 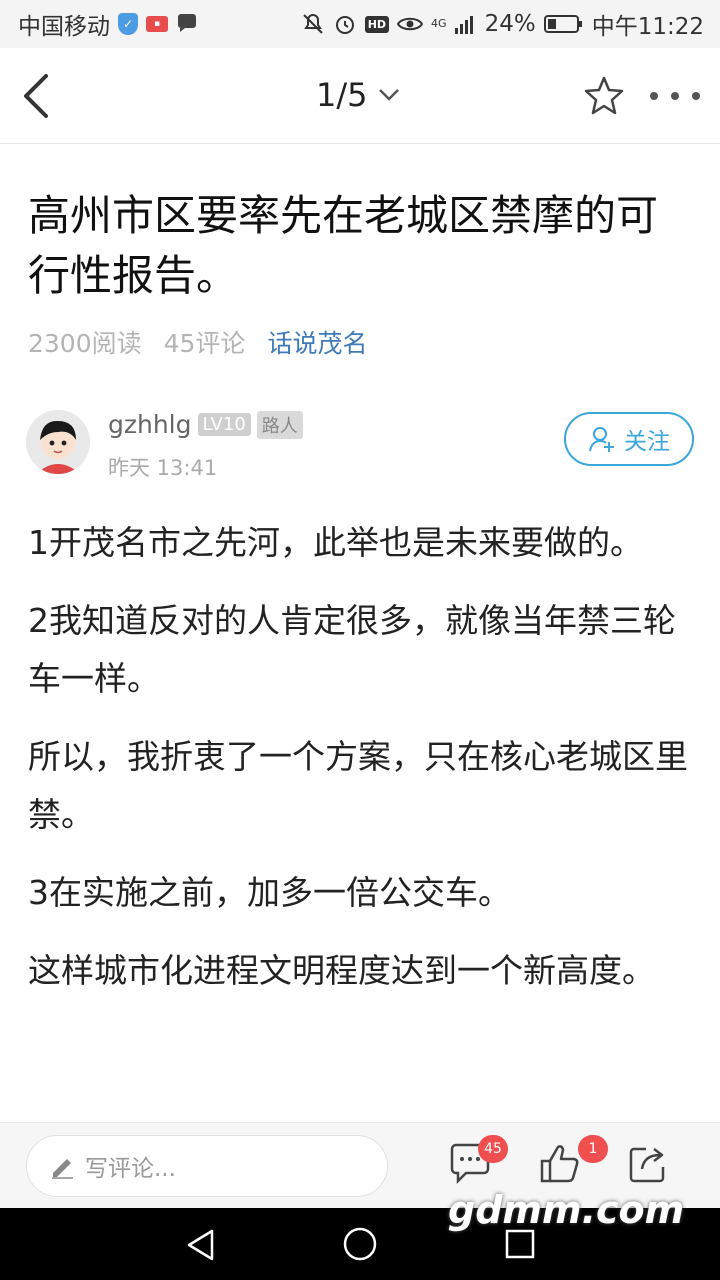 I want to click on app-notification-icon: ▪, so click(x=157, y=24).